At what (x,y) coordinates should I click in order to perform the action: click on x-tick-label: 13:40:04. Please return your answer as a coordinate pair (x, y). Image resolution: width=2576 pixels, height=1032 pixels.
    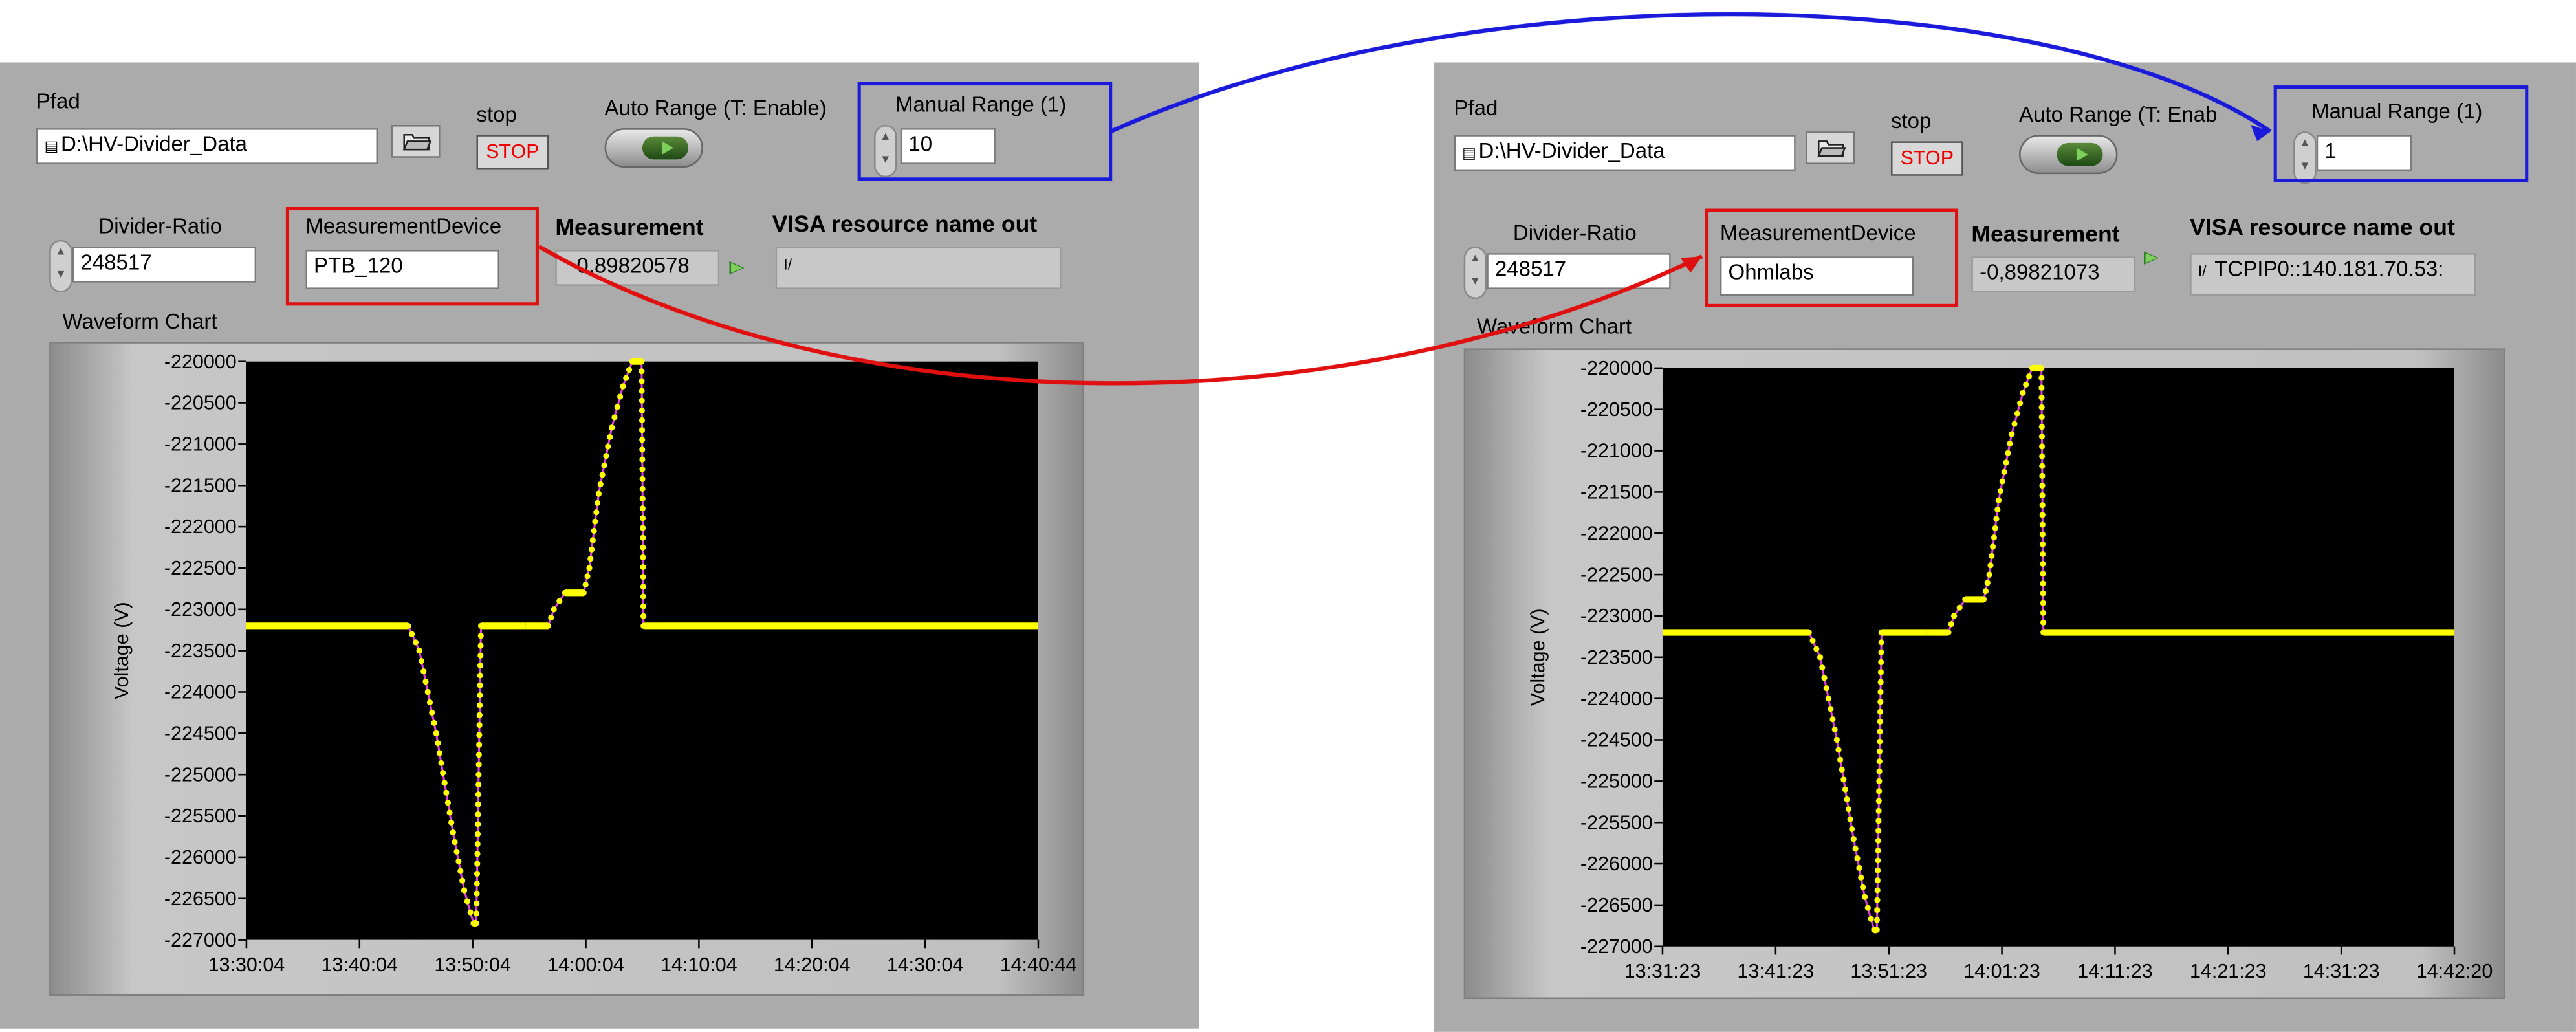
    Looking at the image, I should click on (359, 965).